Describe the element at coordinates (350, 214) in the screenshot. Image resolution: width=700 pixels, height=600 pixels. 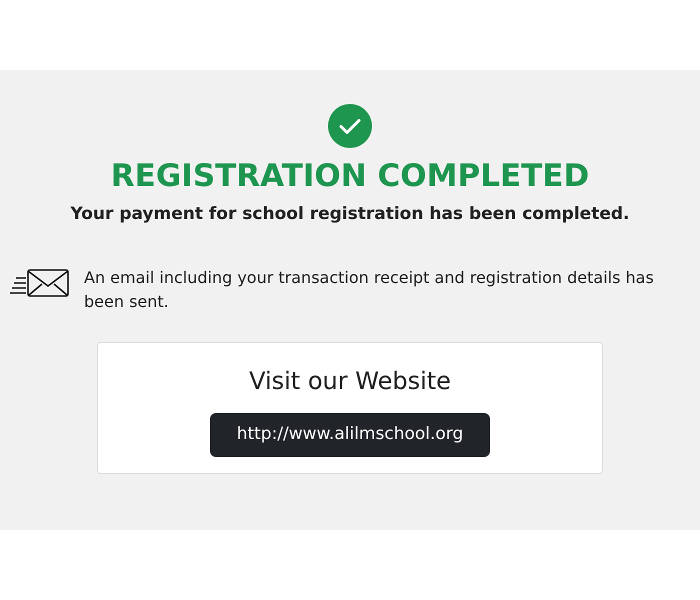
I see `subtitle: Your payment for school registration has been completed.` at that location.